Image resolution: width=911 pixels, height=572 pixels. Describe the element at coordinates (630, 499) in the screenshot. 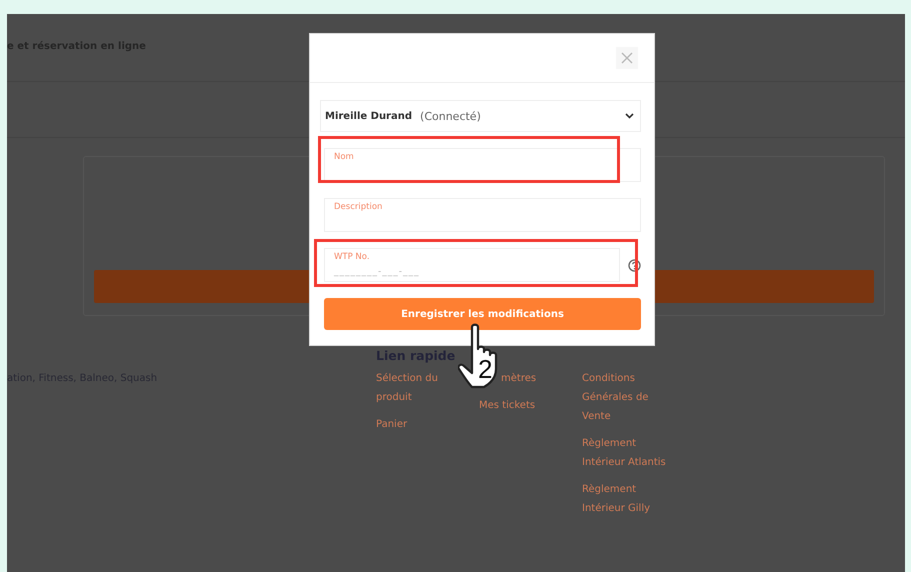

I see `footer-link: Règlement Intérieur Gilly` at that location.